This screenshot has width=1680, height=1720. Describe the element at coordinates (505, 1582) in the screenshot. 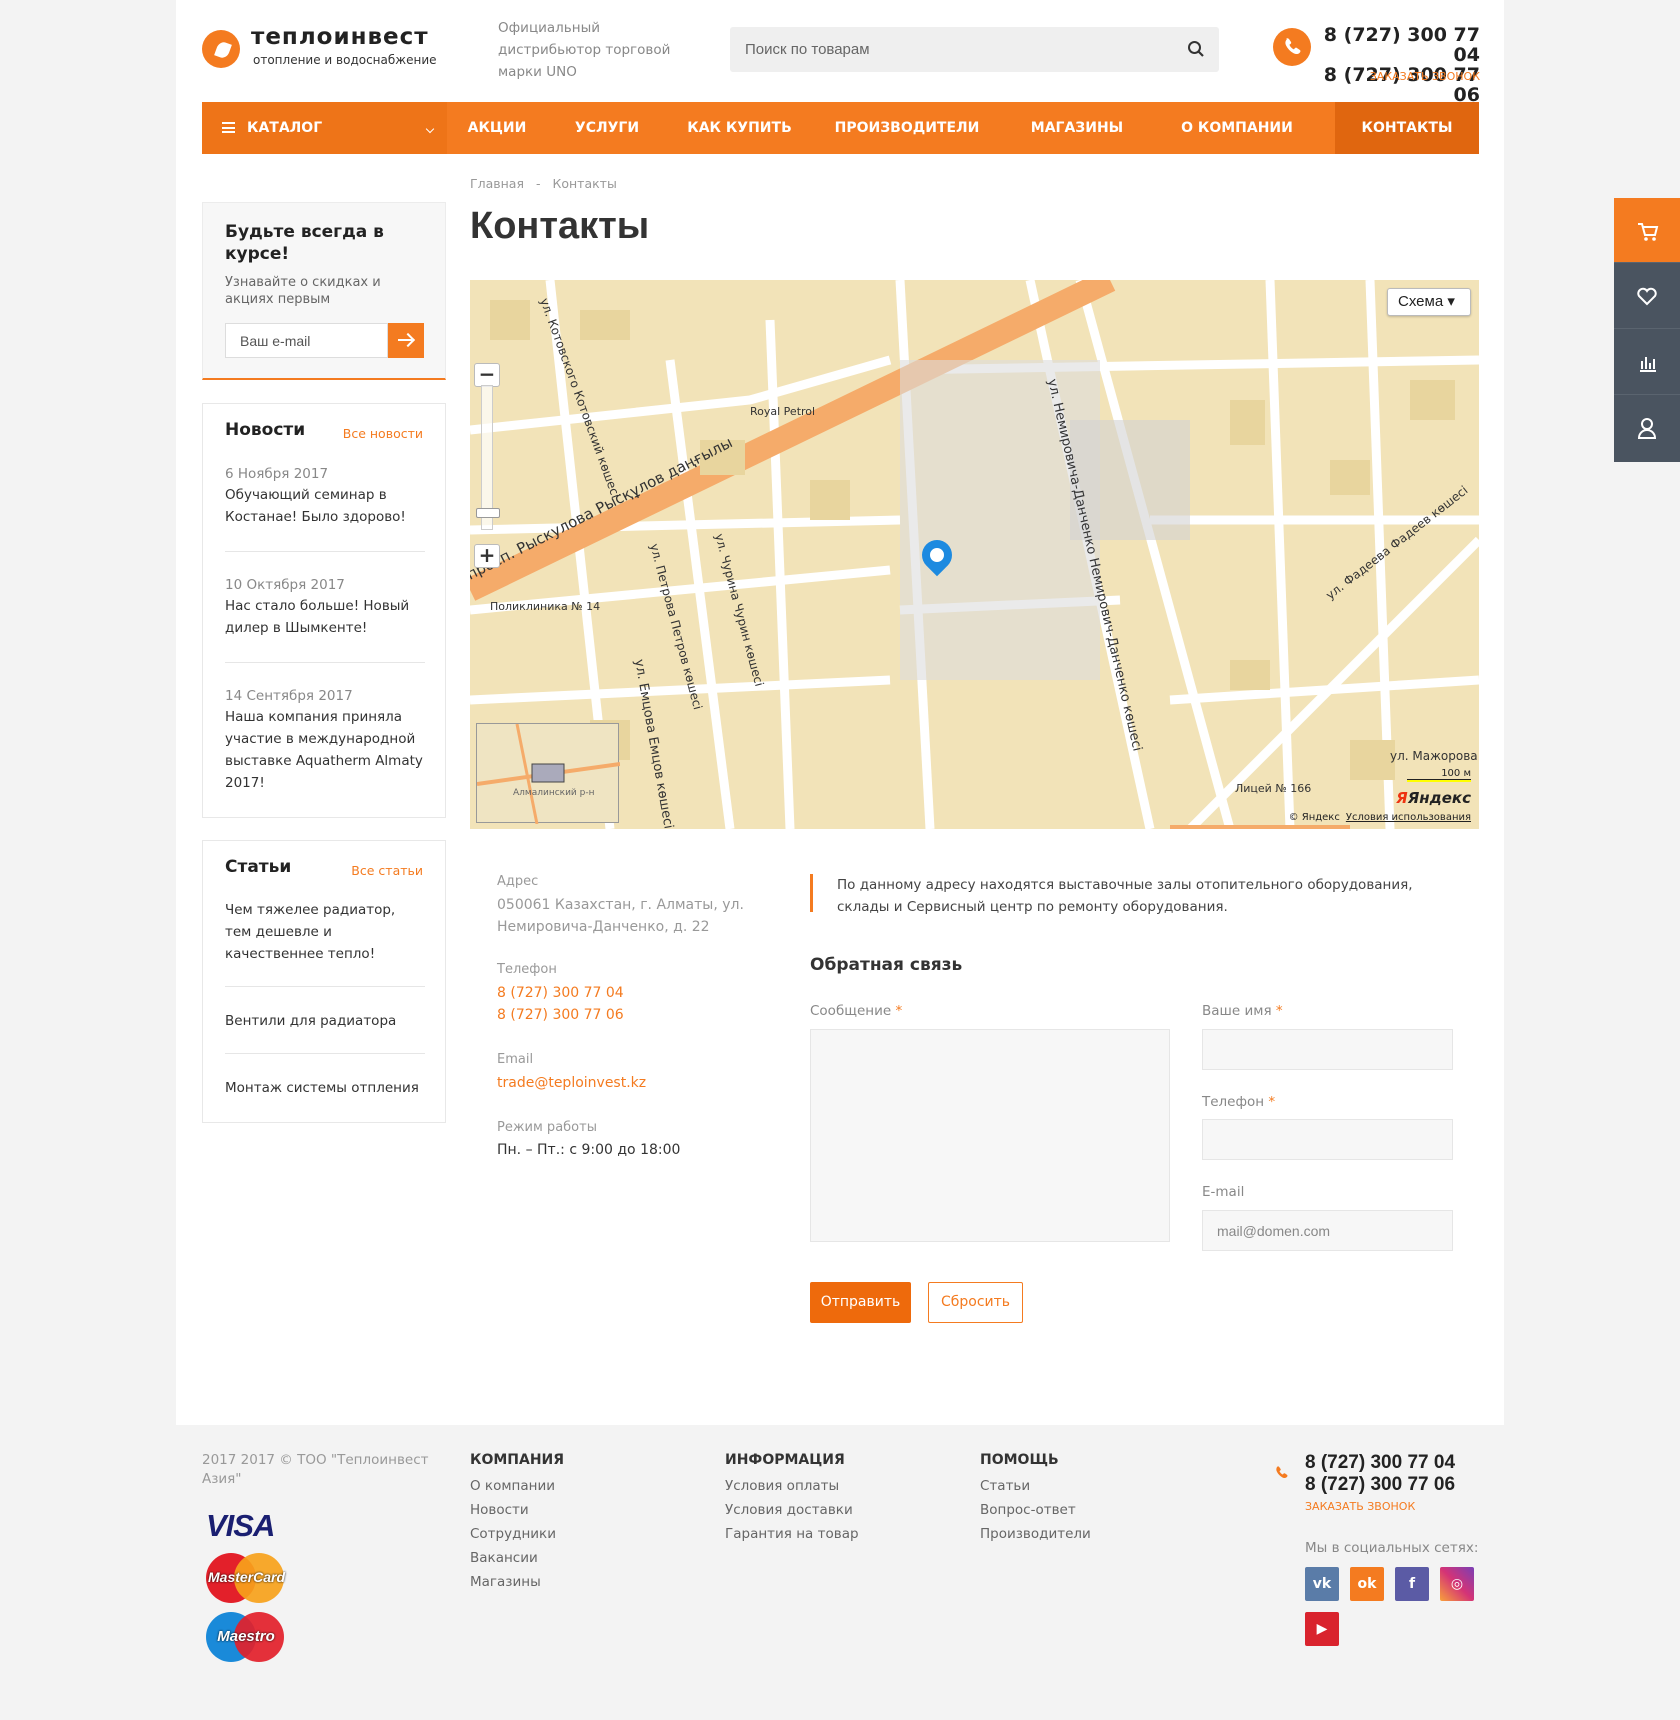

I see `footer-link: Магазины` at that location.